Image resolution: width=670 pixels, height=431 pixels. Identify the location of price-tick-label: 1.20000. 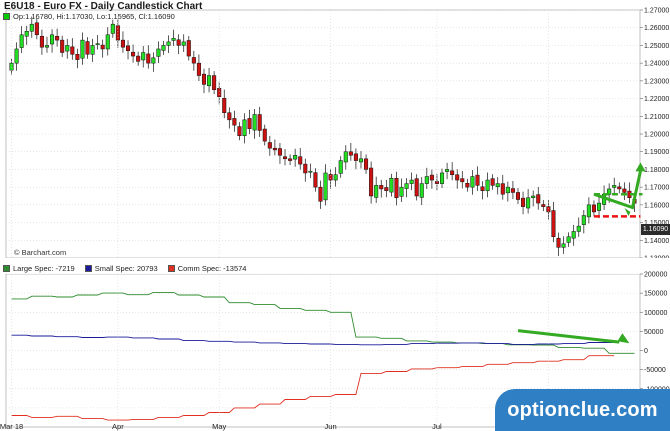
(656, 135).